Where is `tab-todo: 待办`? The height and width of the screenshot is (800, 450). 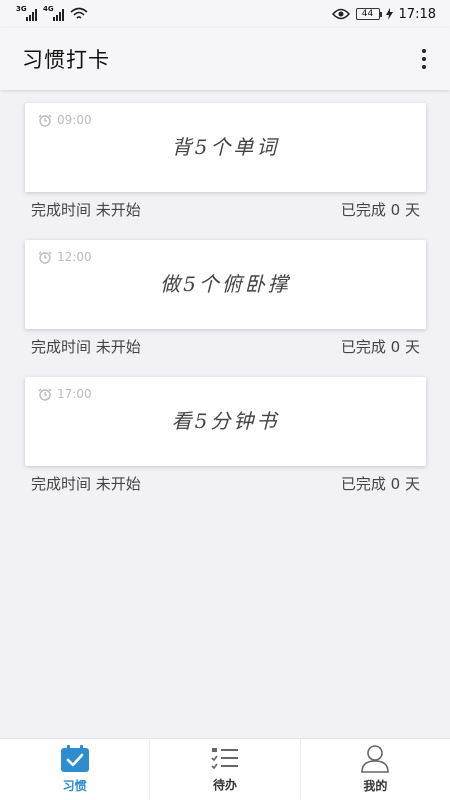 tab-todo: 待办 is located at coordinates (225, 769).